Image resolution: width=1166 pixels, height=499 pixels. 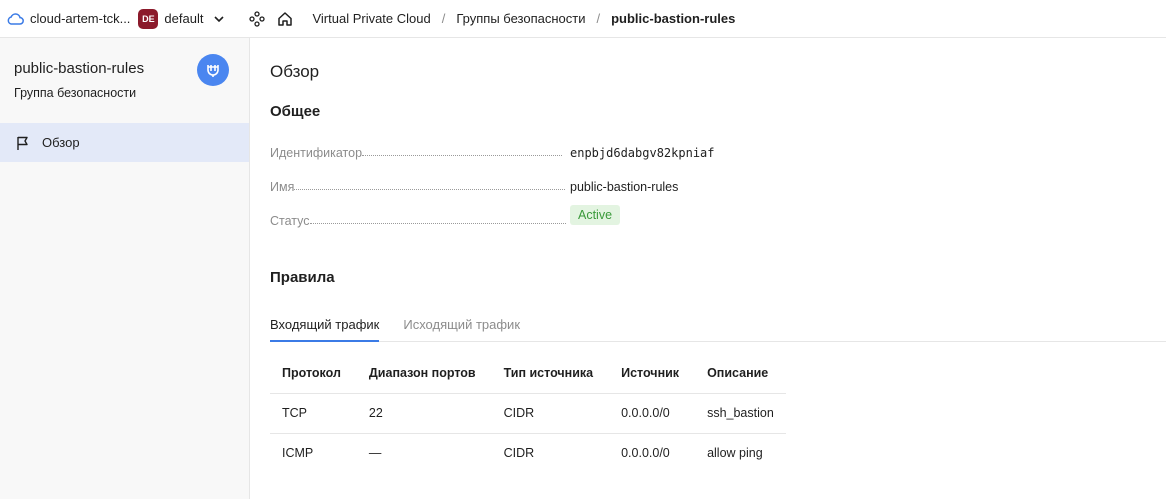 What do you see at coordinates (738, 372) in the screenshot?
I see `column-header: Описание` at bounding box center [738, 372].